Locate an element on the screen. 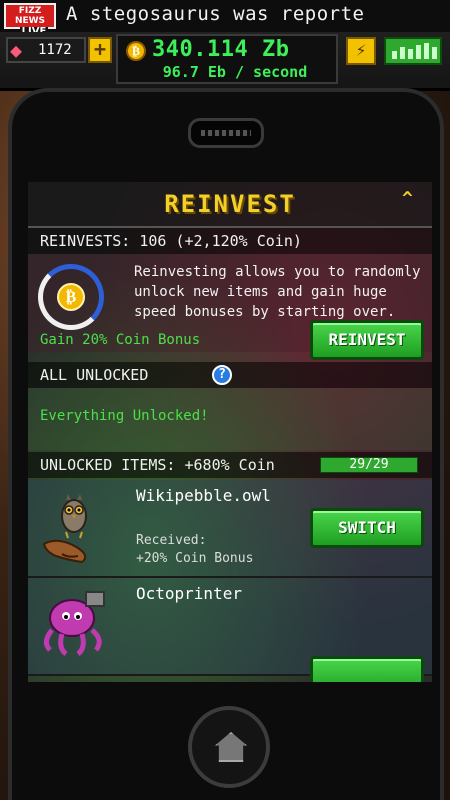  phone-speaker is located at coordinates (226, 133).